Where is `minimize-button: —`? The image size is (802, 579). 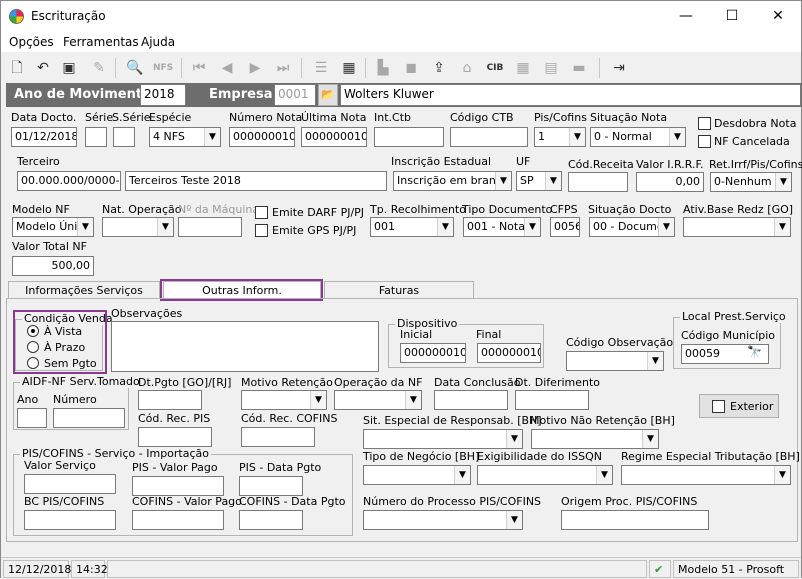
minimize-button: — is located at coordinates (686, 16).